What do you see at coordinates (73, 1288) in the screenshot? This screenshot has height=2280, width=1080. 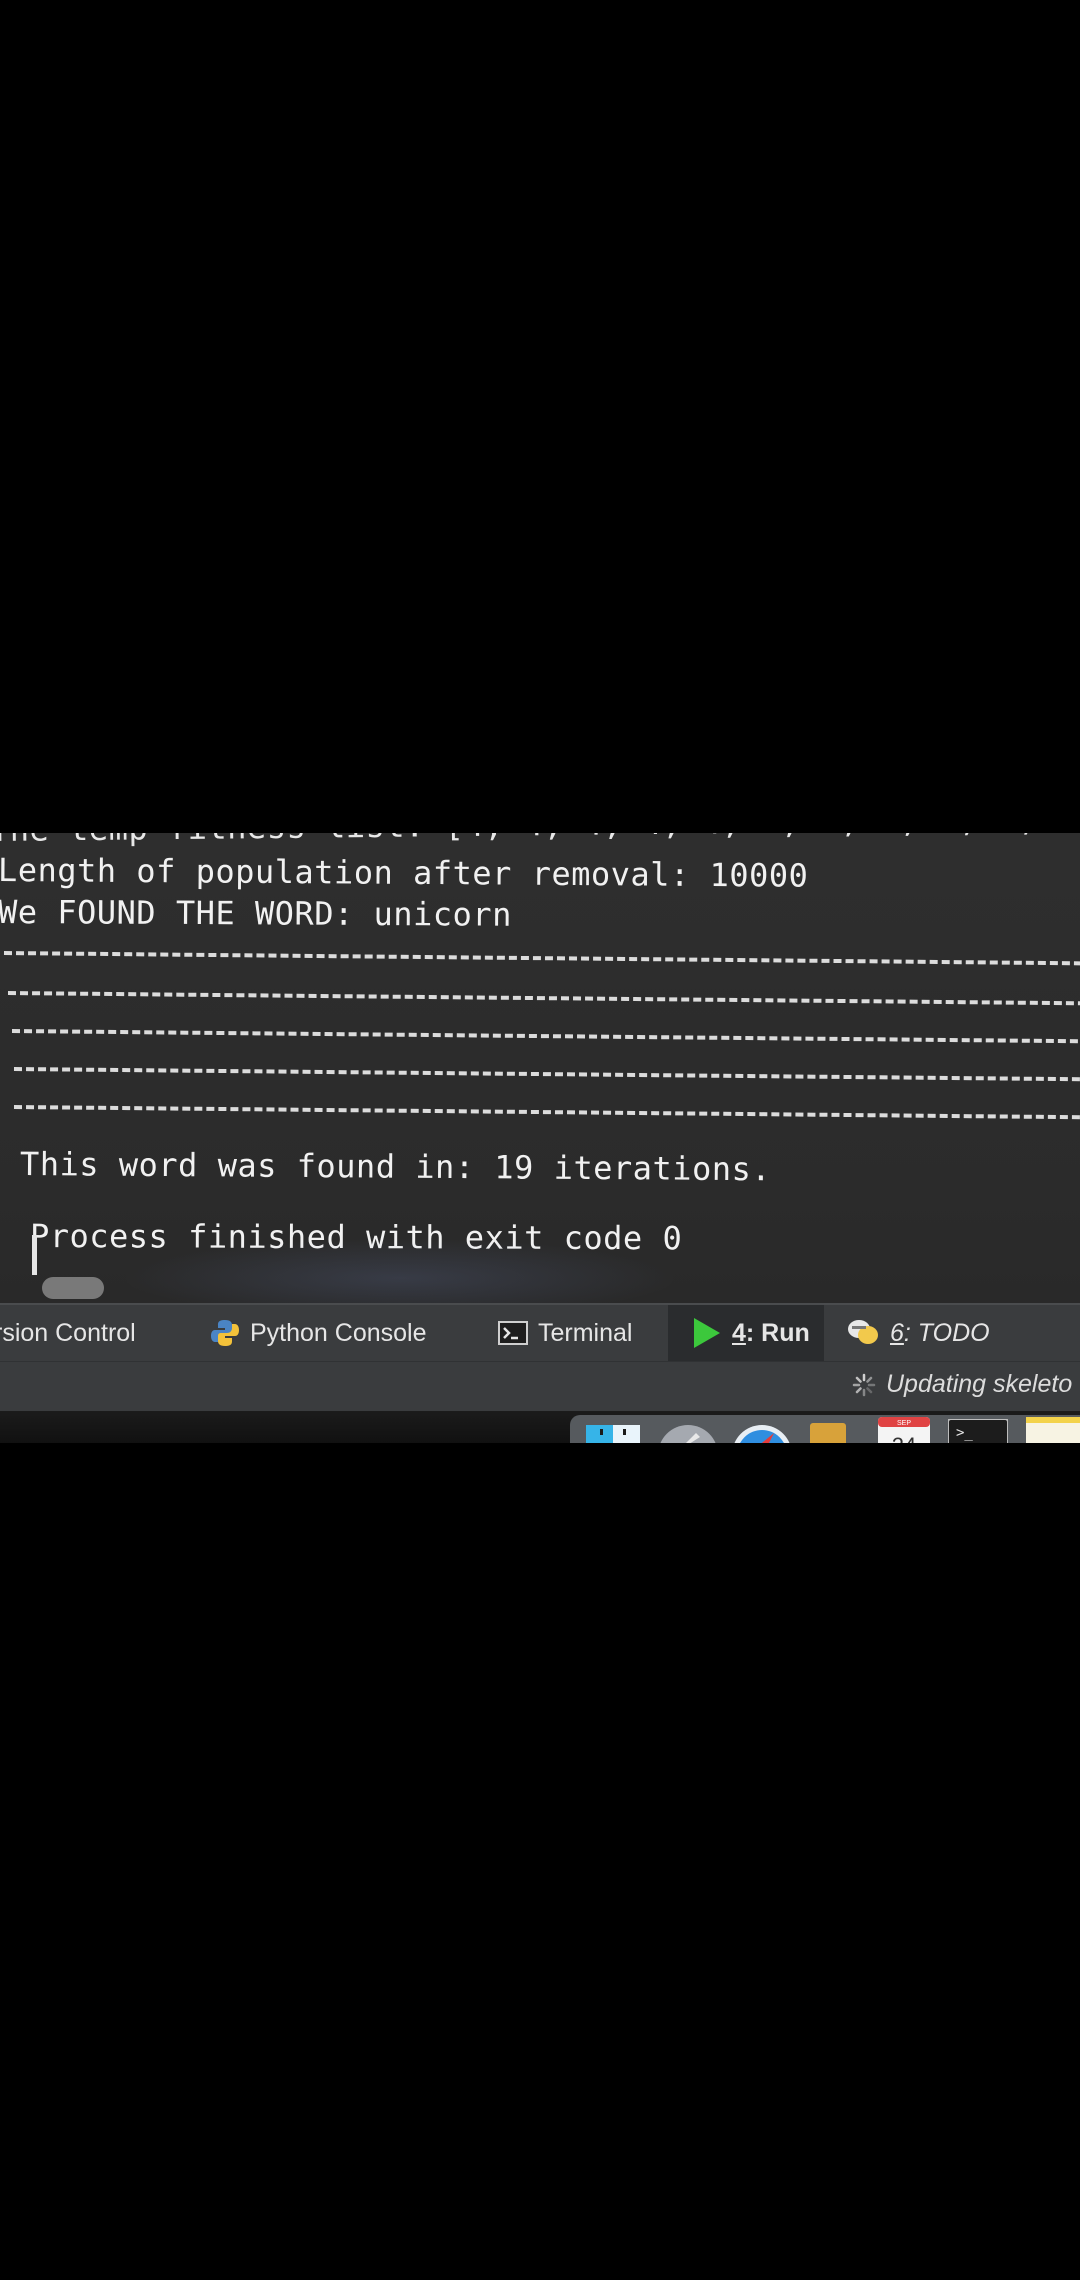 I see `mouse-pointer-blur` at bounding box center [73, 1288].